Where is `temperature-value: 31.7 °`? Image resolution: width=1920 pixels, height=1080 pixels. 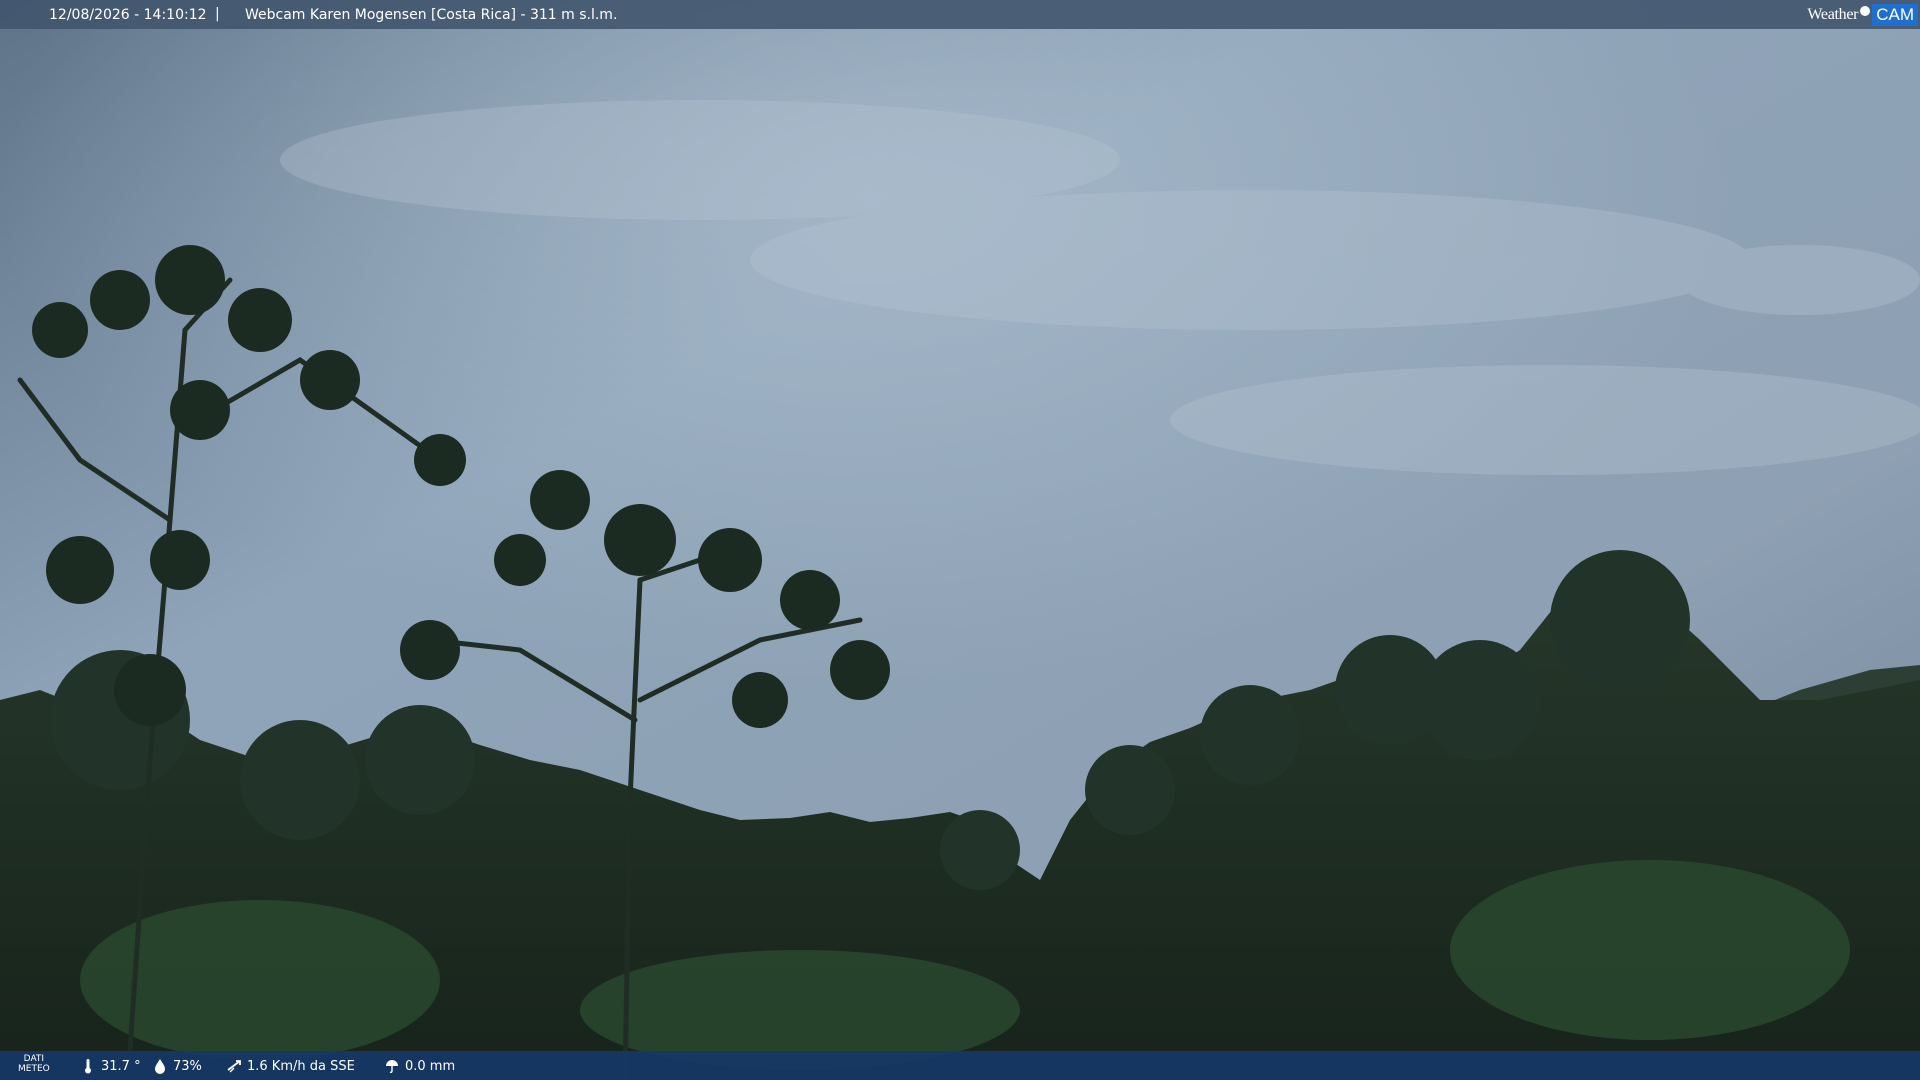 temperature-value: 31.7 ° is located at coordinates (121, 1066).